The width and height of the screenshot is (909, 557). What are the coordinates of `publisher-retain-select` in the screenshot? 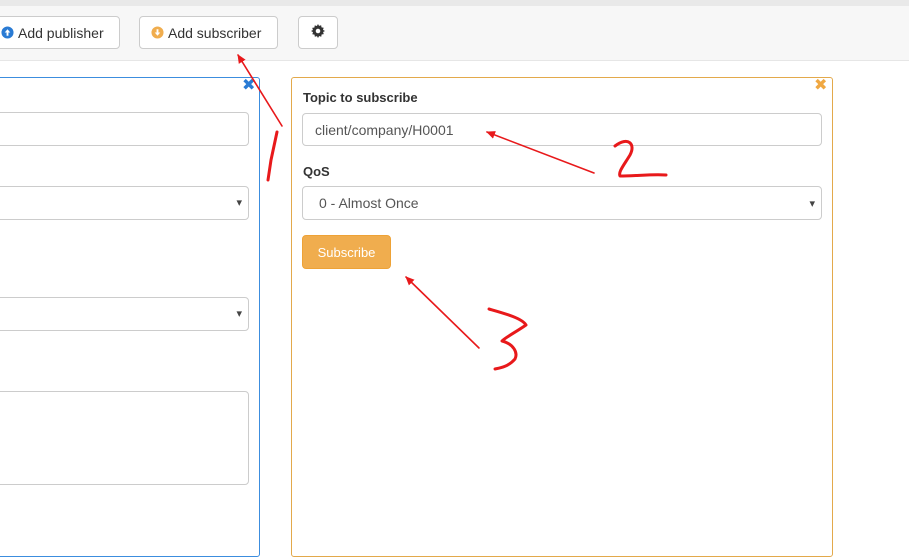 It's located at (124, 314).